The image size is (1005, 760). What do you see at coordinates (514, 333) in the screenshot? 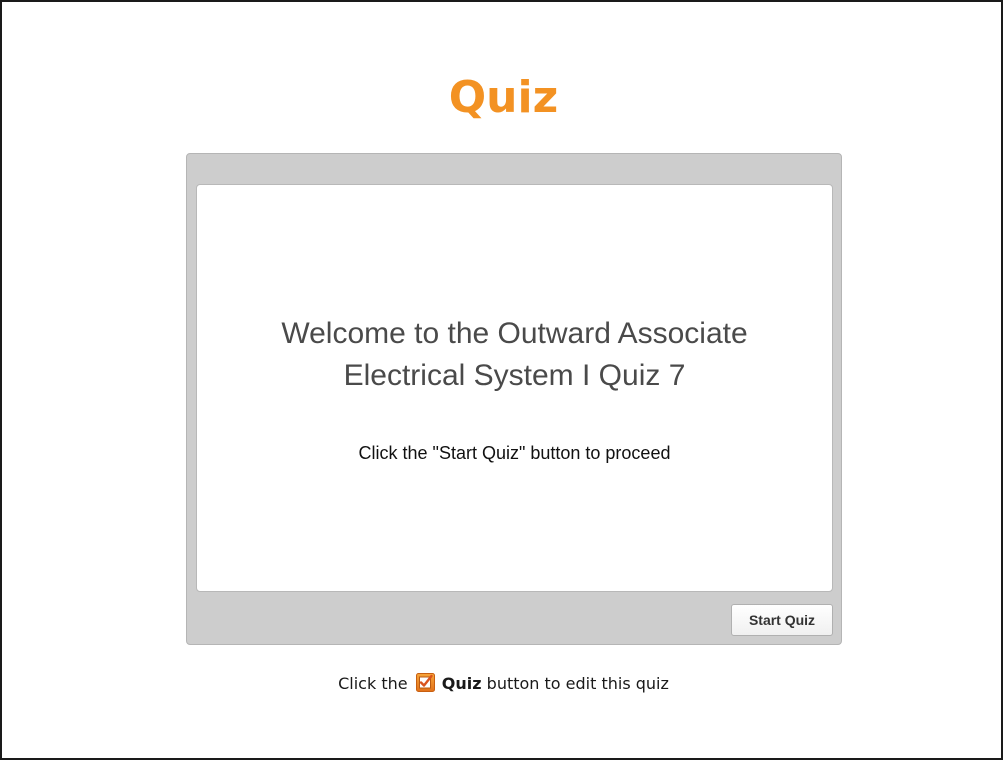
I see `welcome-line-1: Welcome to the Outward Associate` at bounding box center [514, 333].